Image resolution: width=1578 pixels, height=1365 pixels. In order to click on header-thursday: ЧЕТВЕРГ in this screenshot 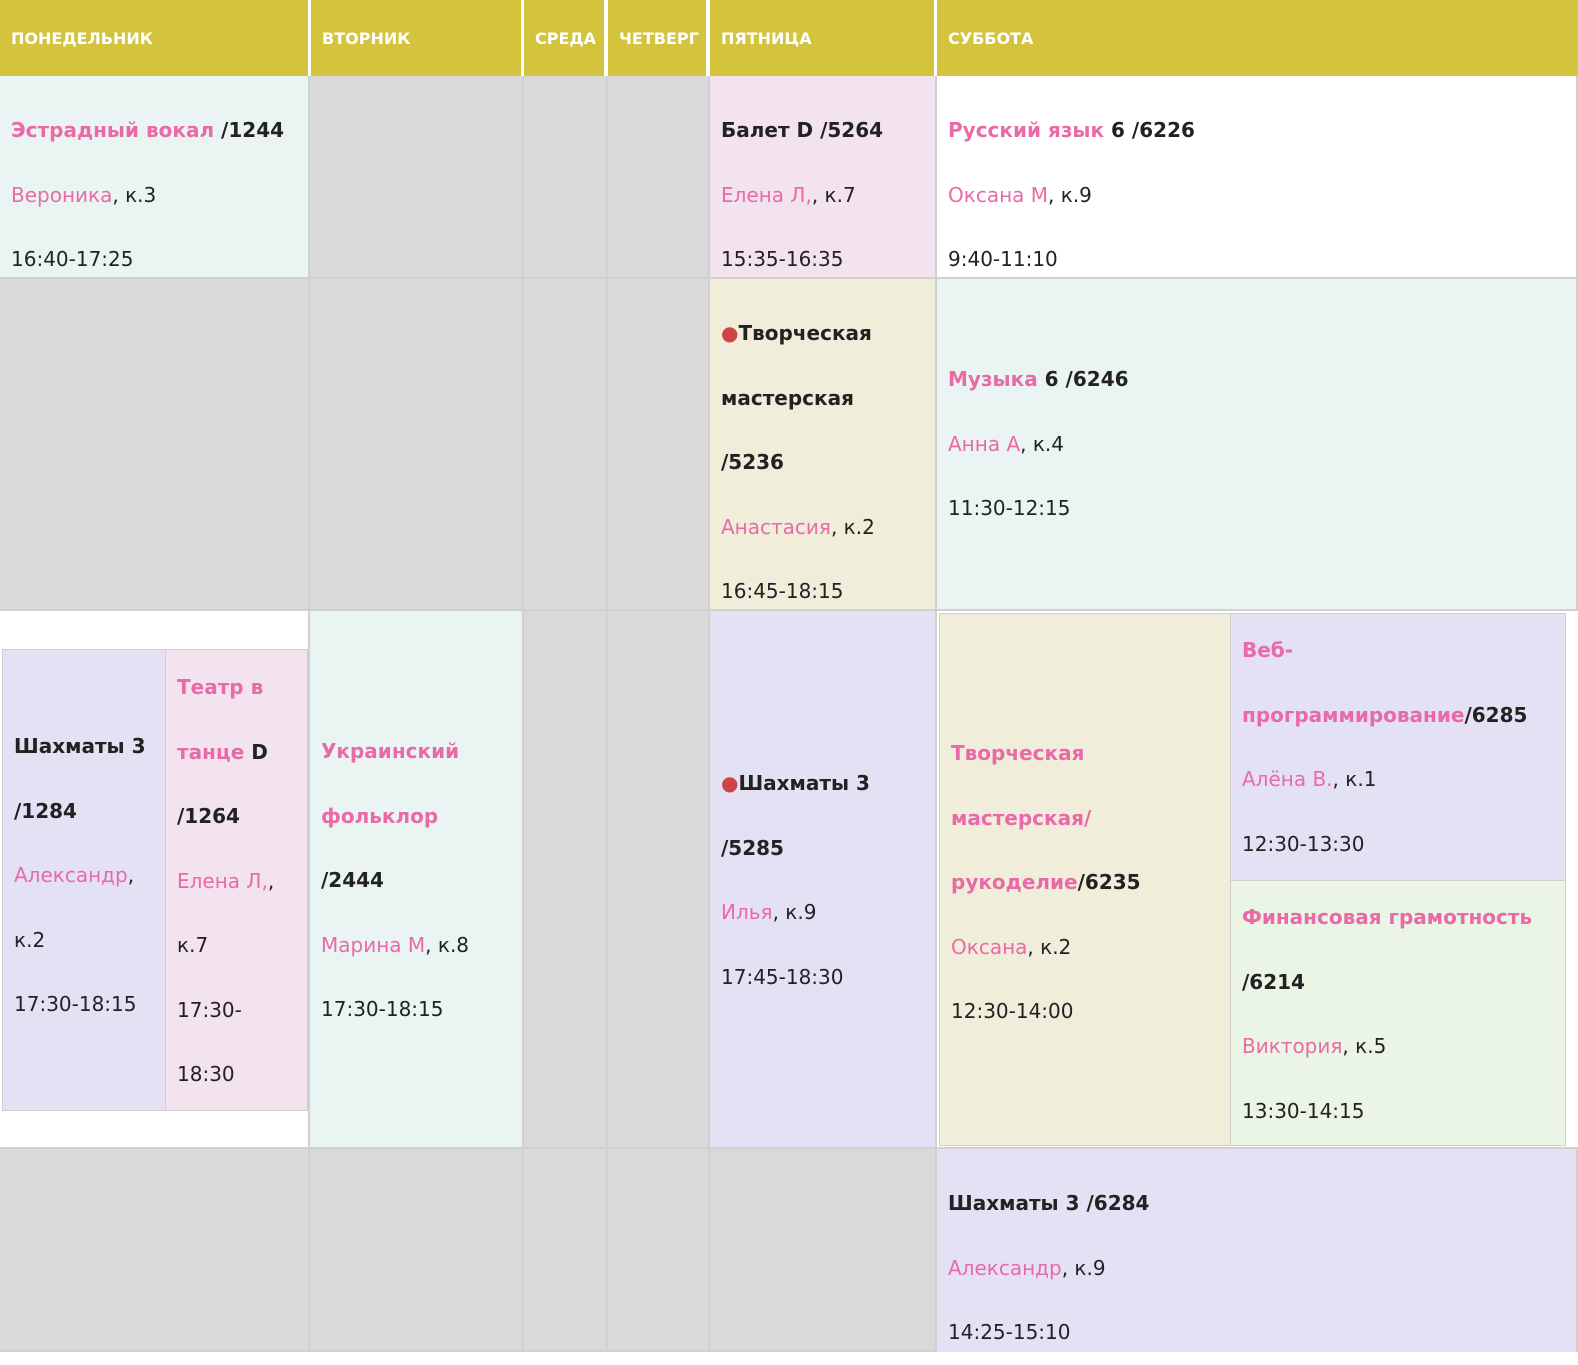, I will do `click(657, 38)`.